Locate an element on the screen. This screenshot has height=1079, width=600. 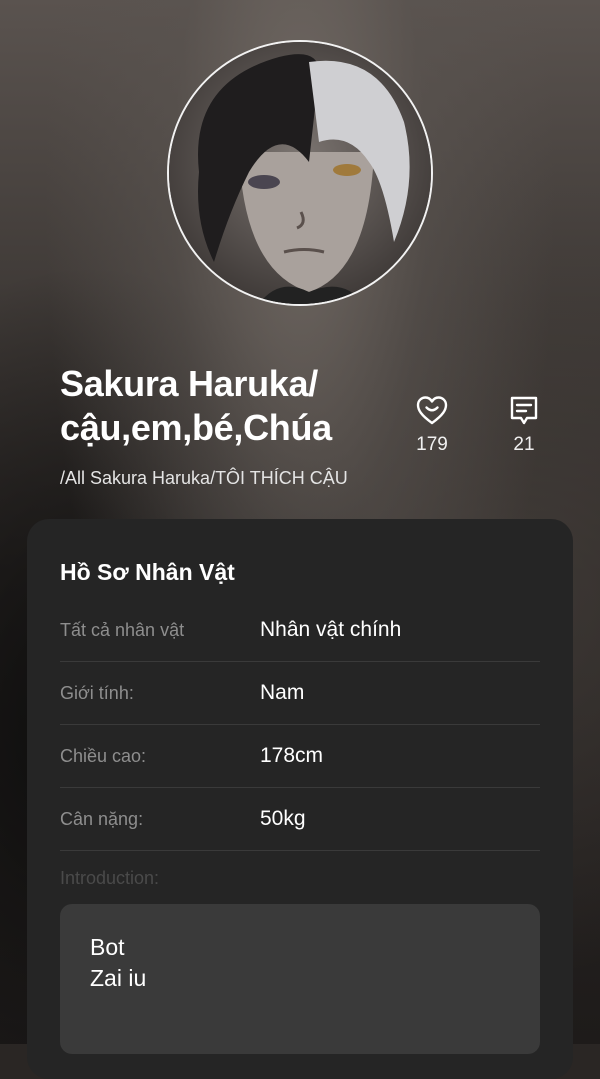
character-name-line2: cậu,em,bé,Chúa is located at coordinates (196, 427).